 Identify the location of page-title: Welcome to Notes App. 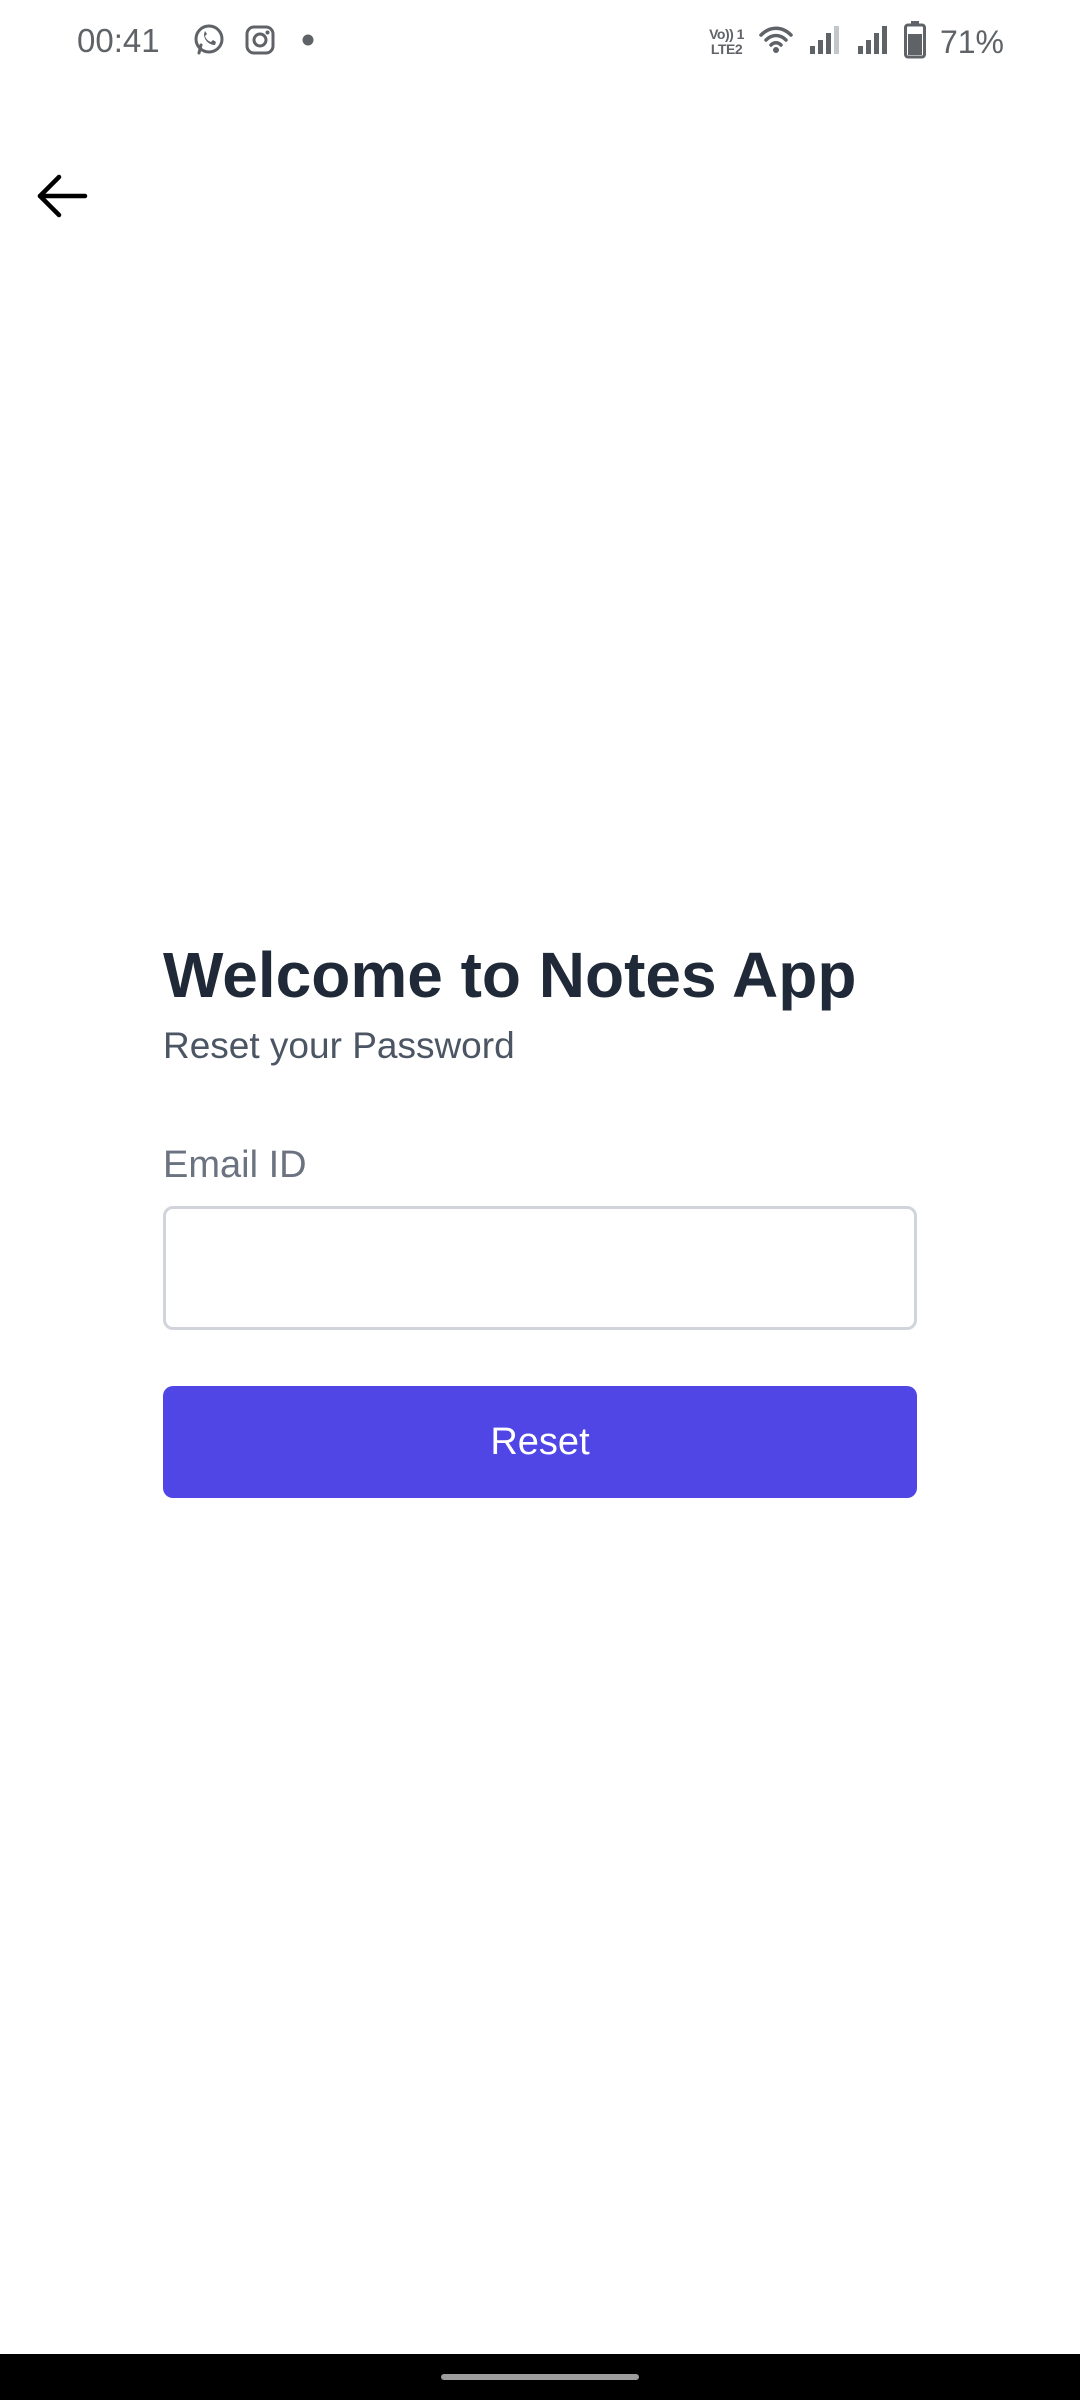
(510, 975).